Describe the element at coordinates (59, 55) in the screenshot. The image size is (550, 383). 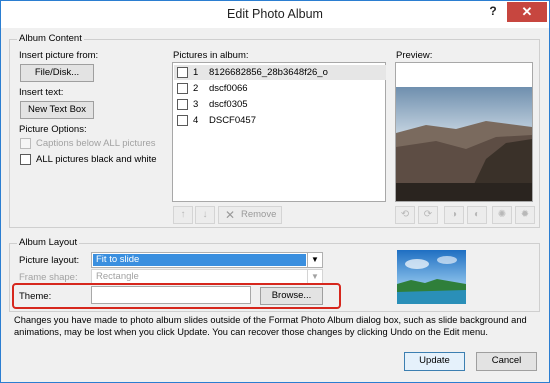
I see `insert-picture-from-label: Insert picture from:` at that location.